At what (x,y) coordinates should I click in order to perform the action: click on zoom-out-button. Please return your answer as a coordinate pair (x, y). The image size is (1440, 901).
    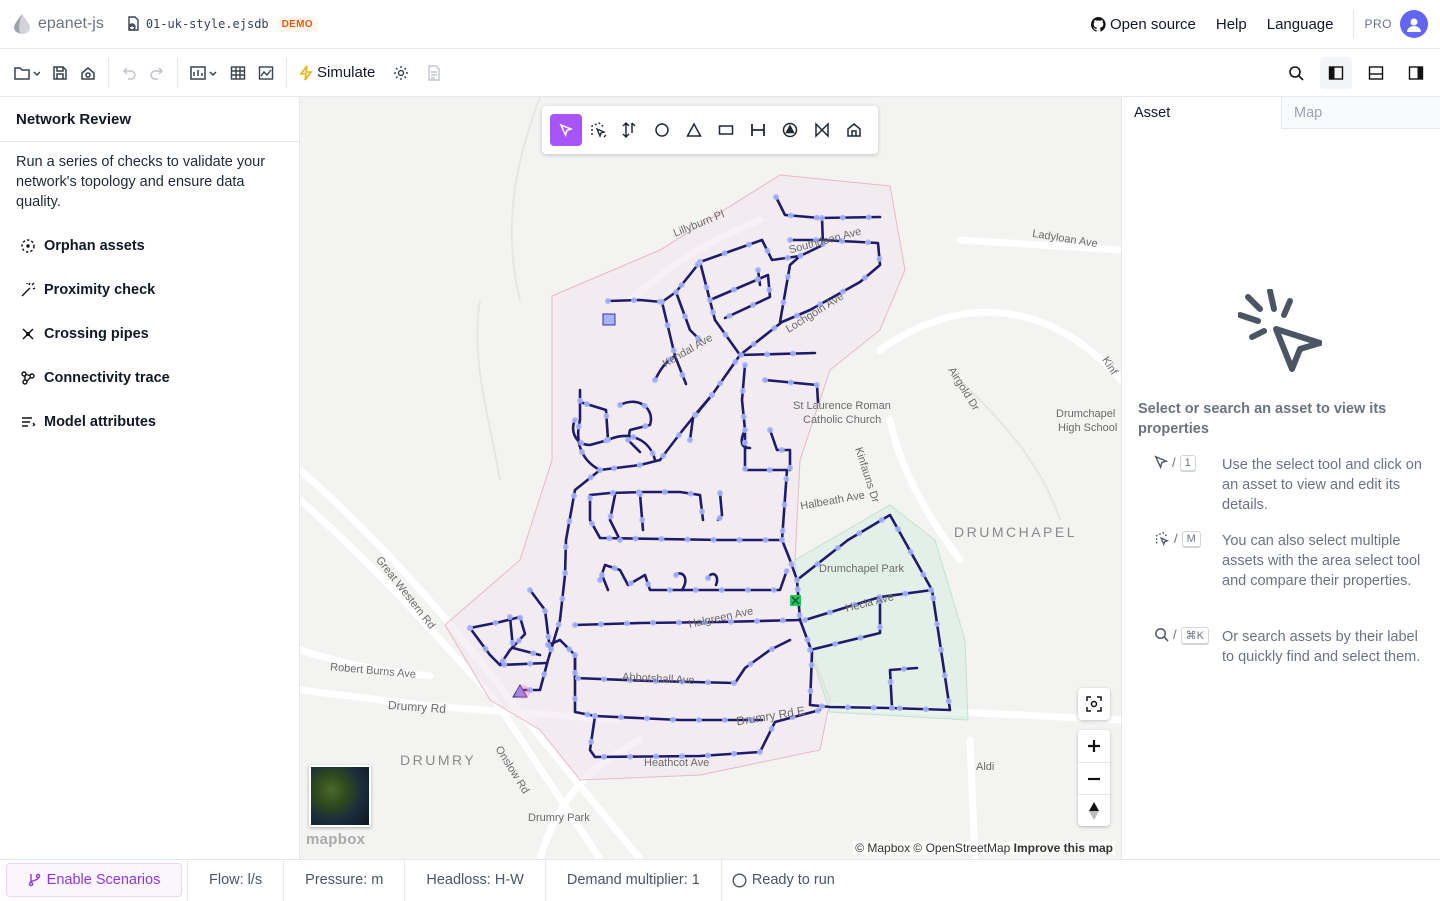
    Looking at the image, I should click on (1094, 778).